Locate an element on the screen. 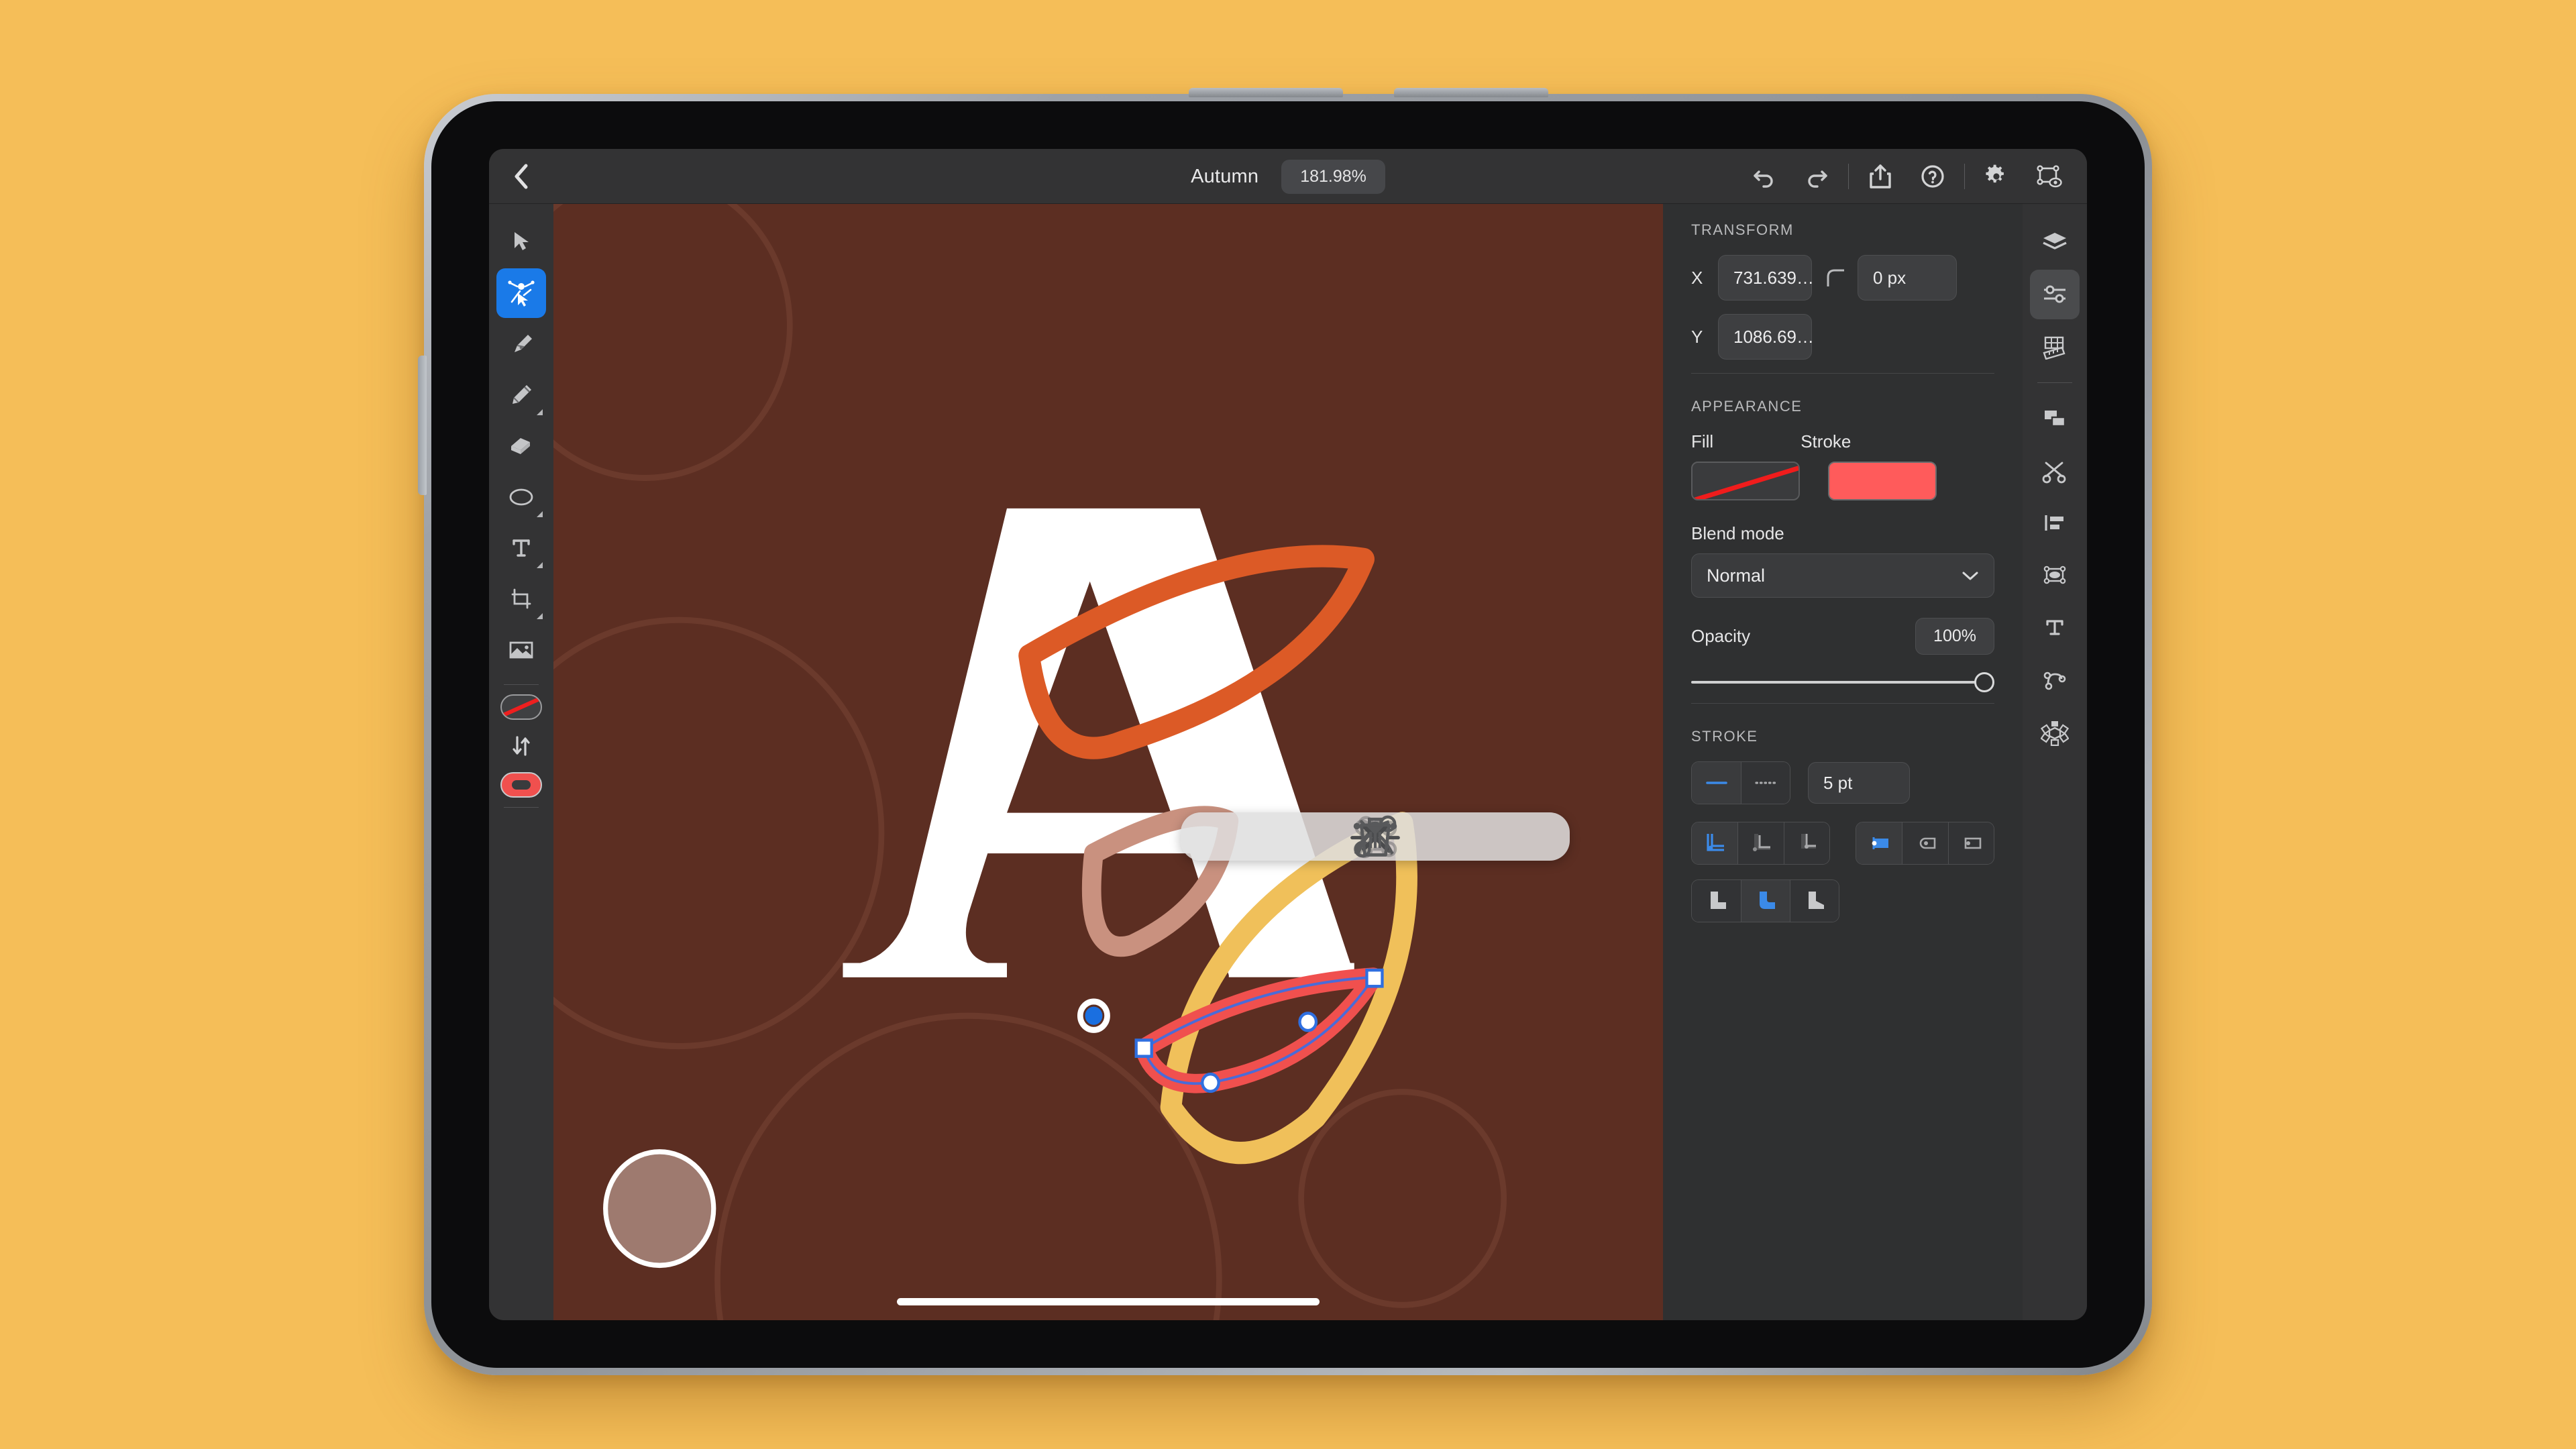  redo-button is located at coordinates (1816, 176).